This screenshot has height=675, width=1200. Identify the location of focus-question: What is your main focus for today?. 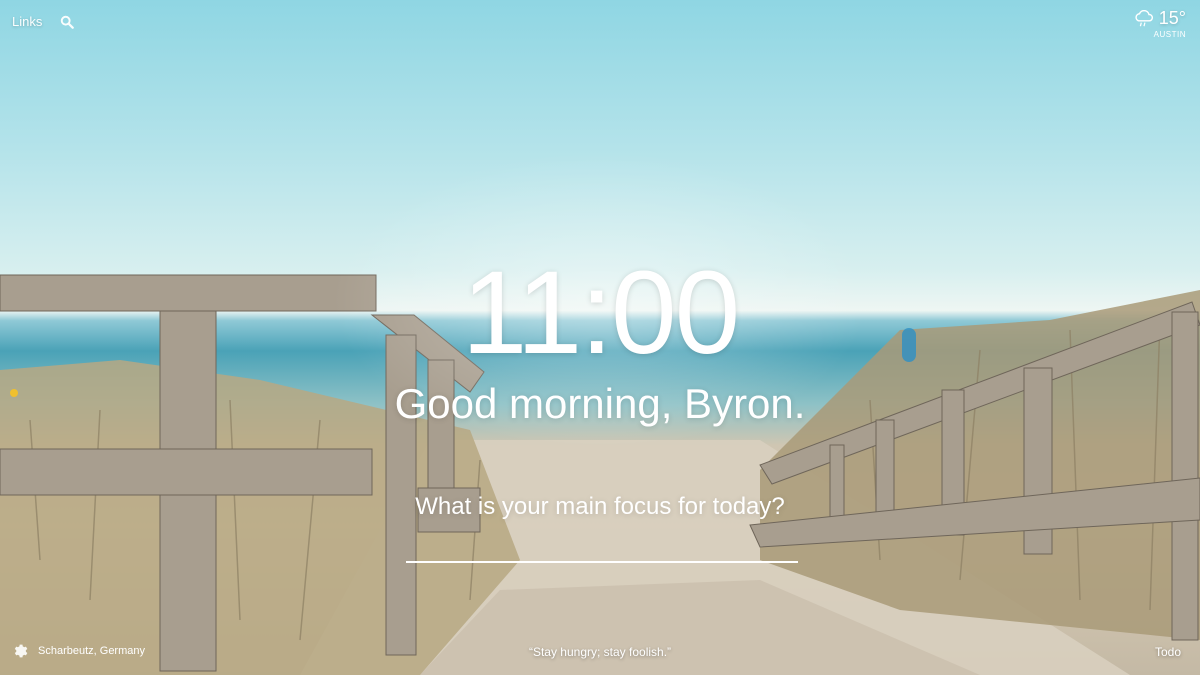
(600, 506).